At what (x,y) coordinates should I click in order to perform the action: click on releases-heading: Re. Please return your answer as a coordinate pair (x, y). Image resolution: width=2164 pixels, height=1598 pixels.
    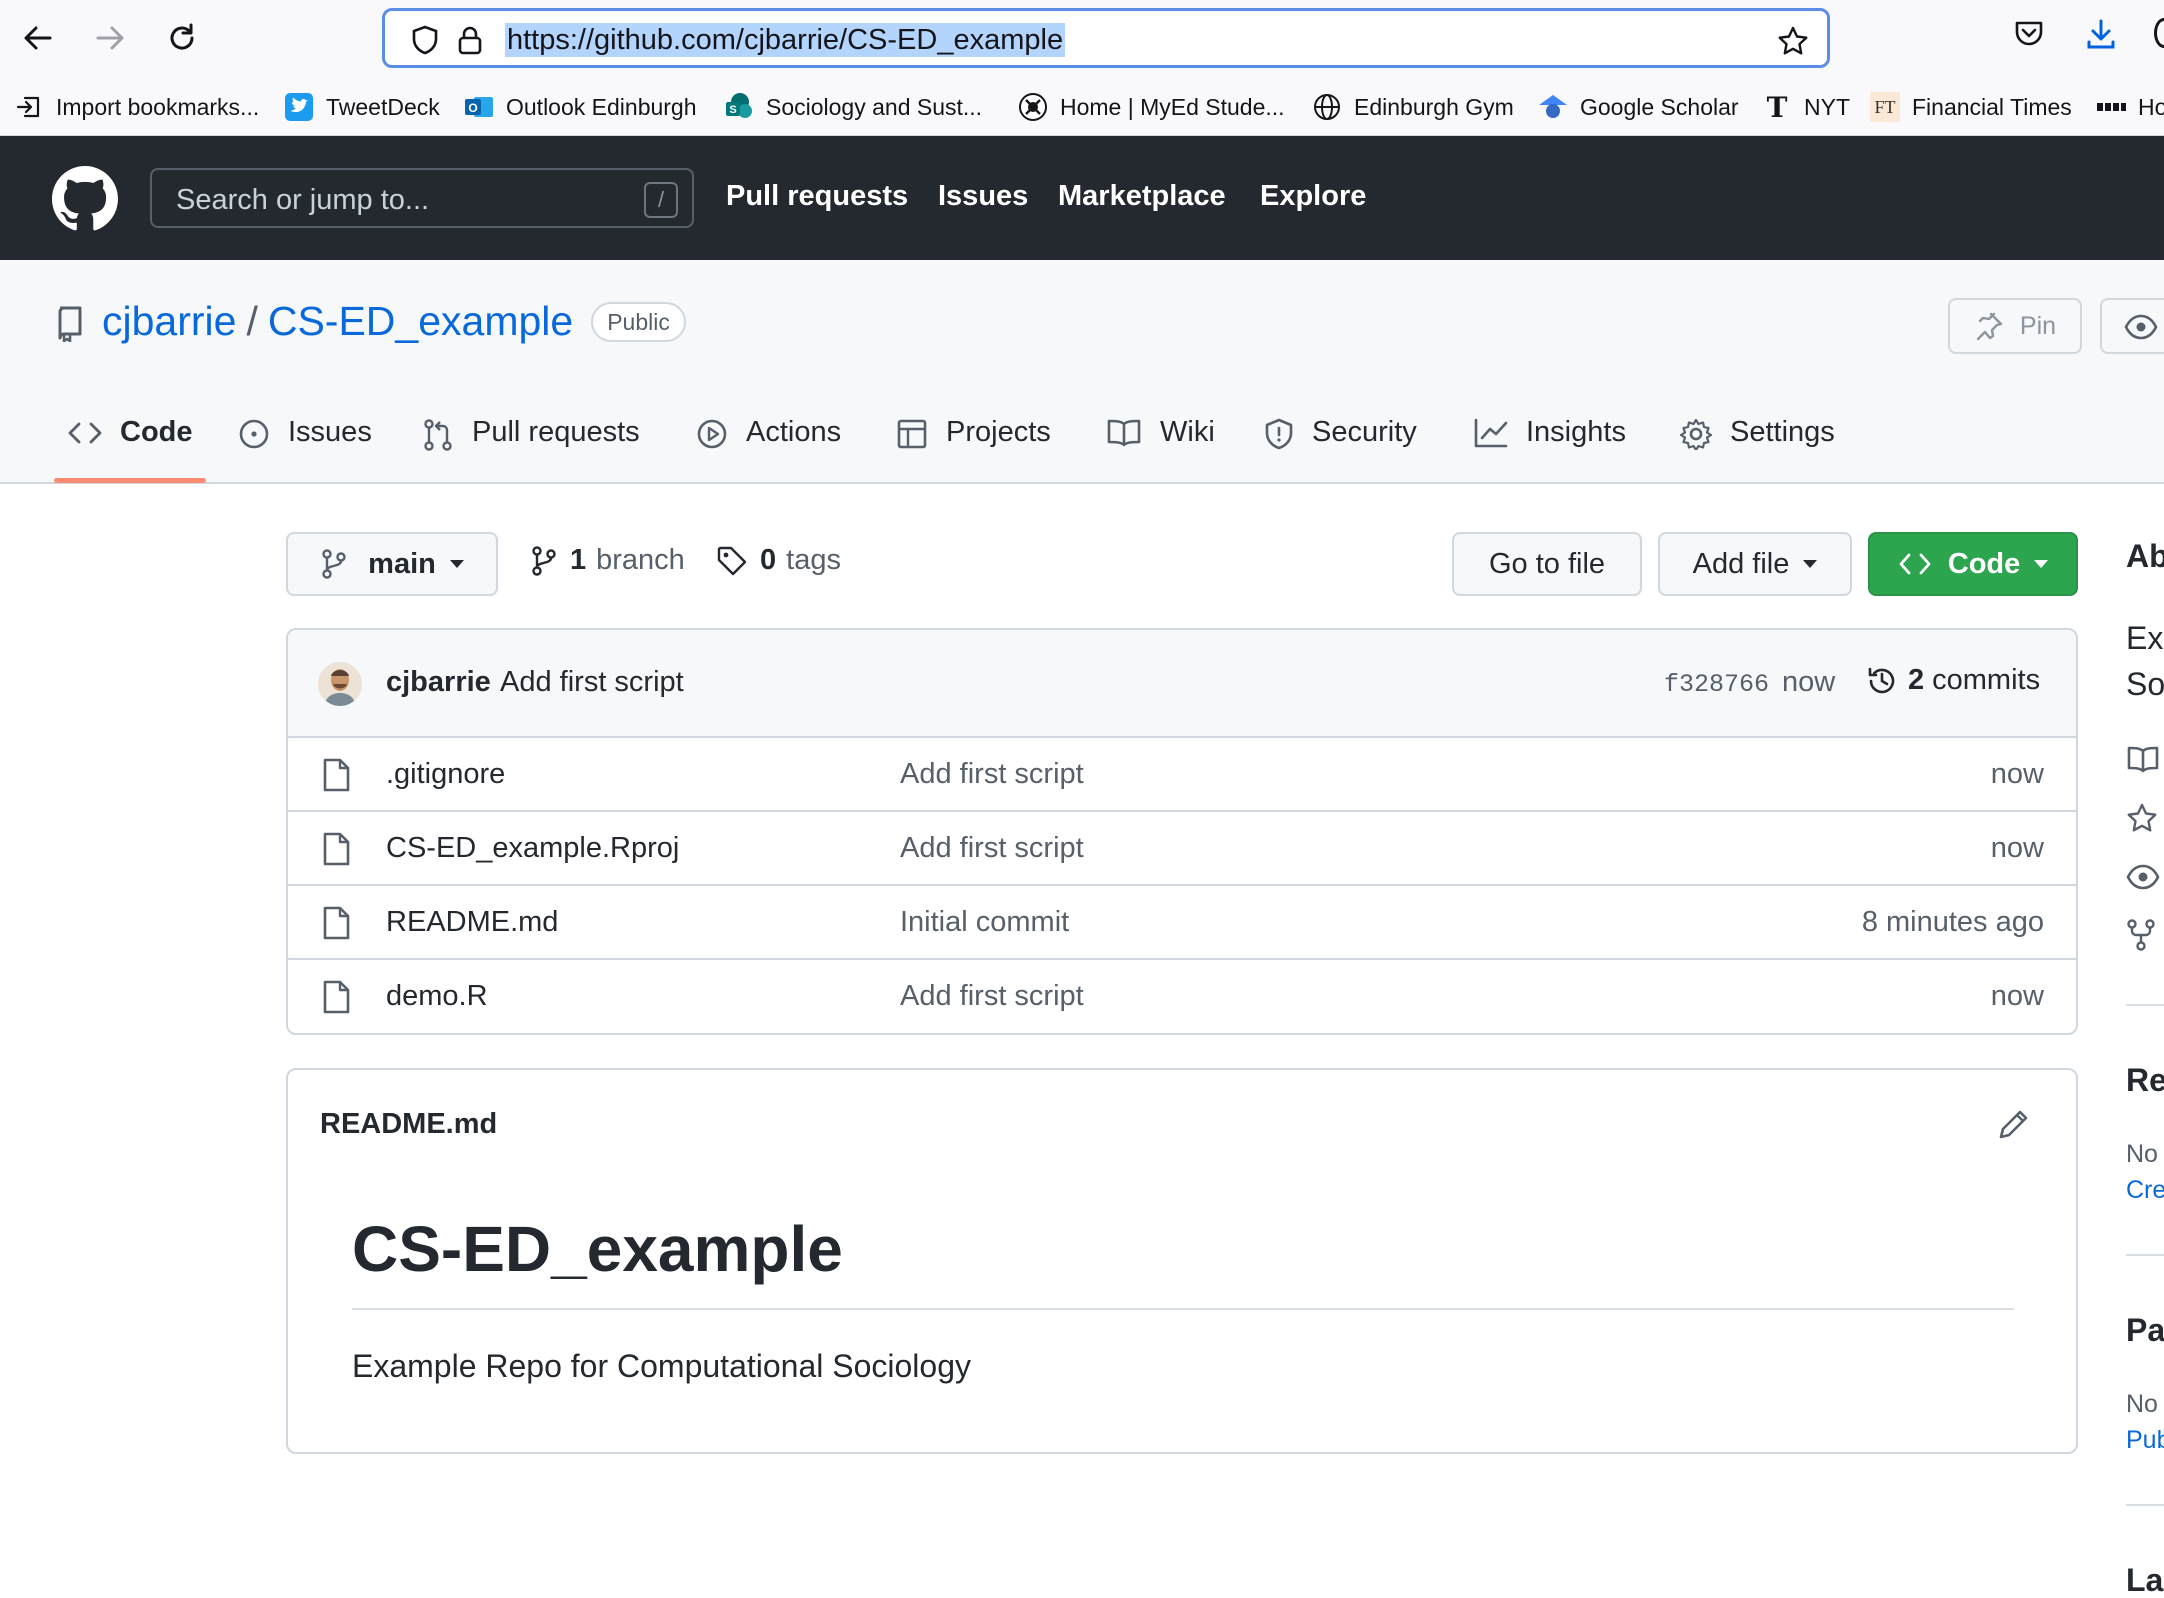
    Looking at the image, I should click on (2145, 1080).